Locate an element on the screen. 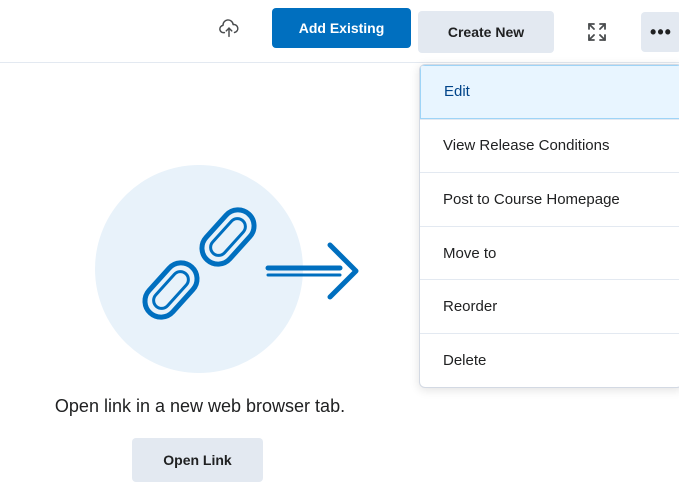 The width and height of the screenshot is (679, 482). toolbar: Add Existing Create New ••• is located at coordinates (339, 31).